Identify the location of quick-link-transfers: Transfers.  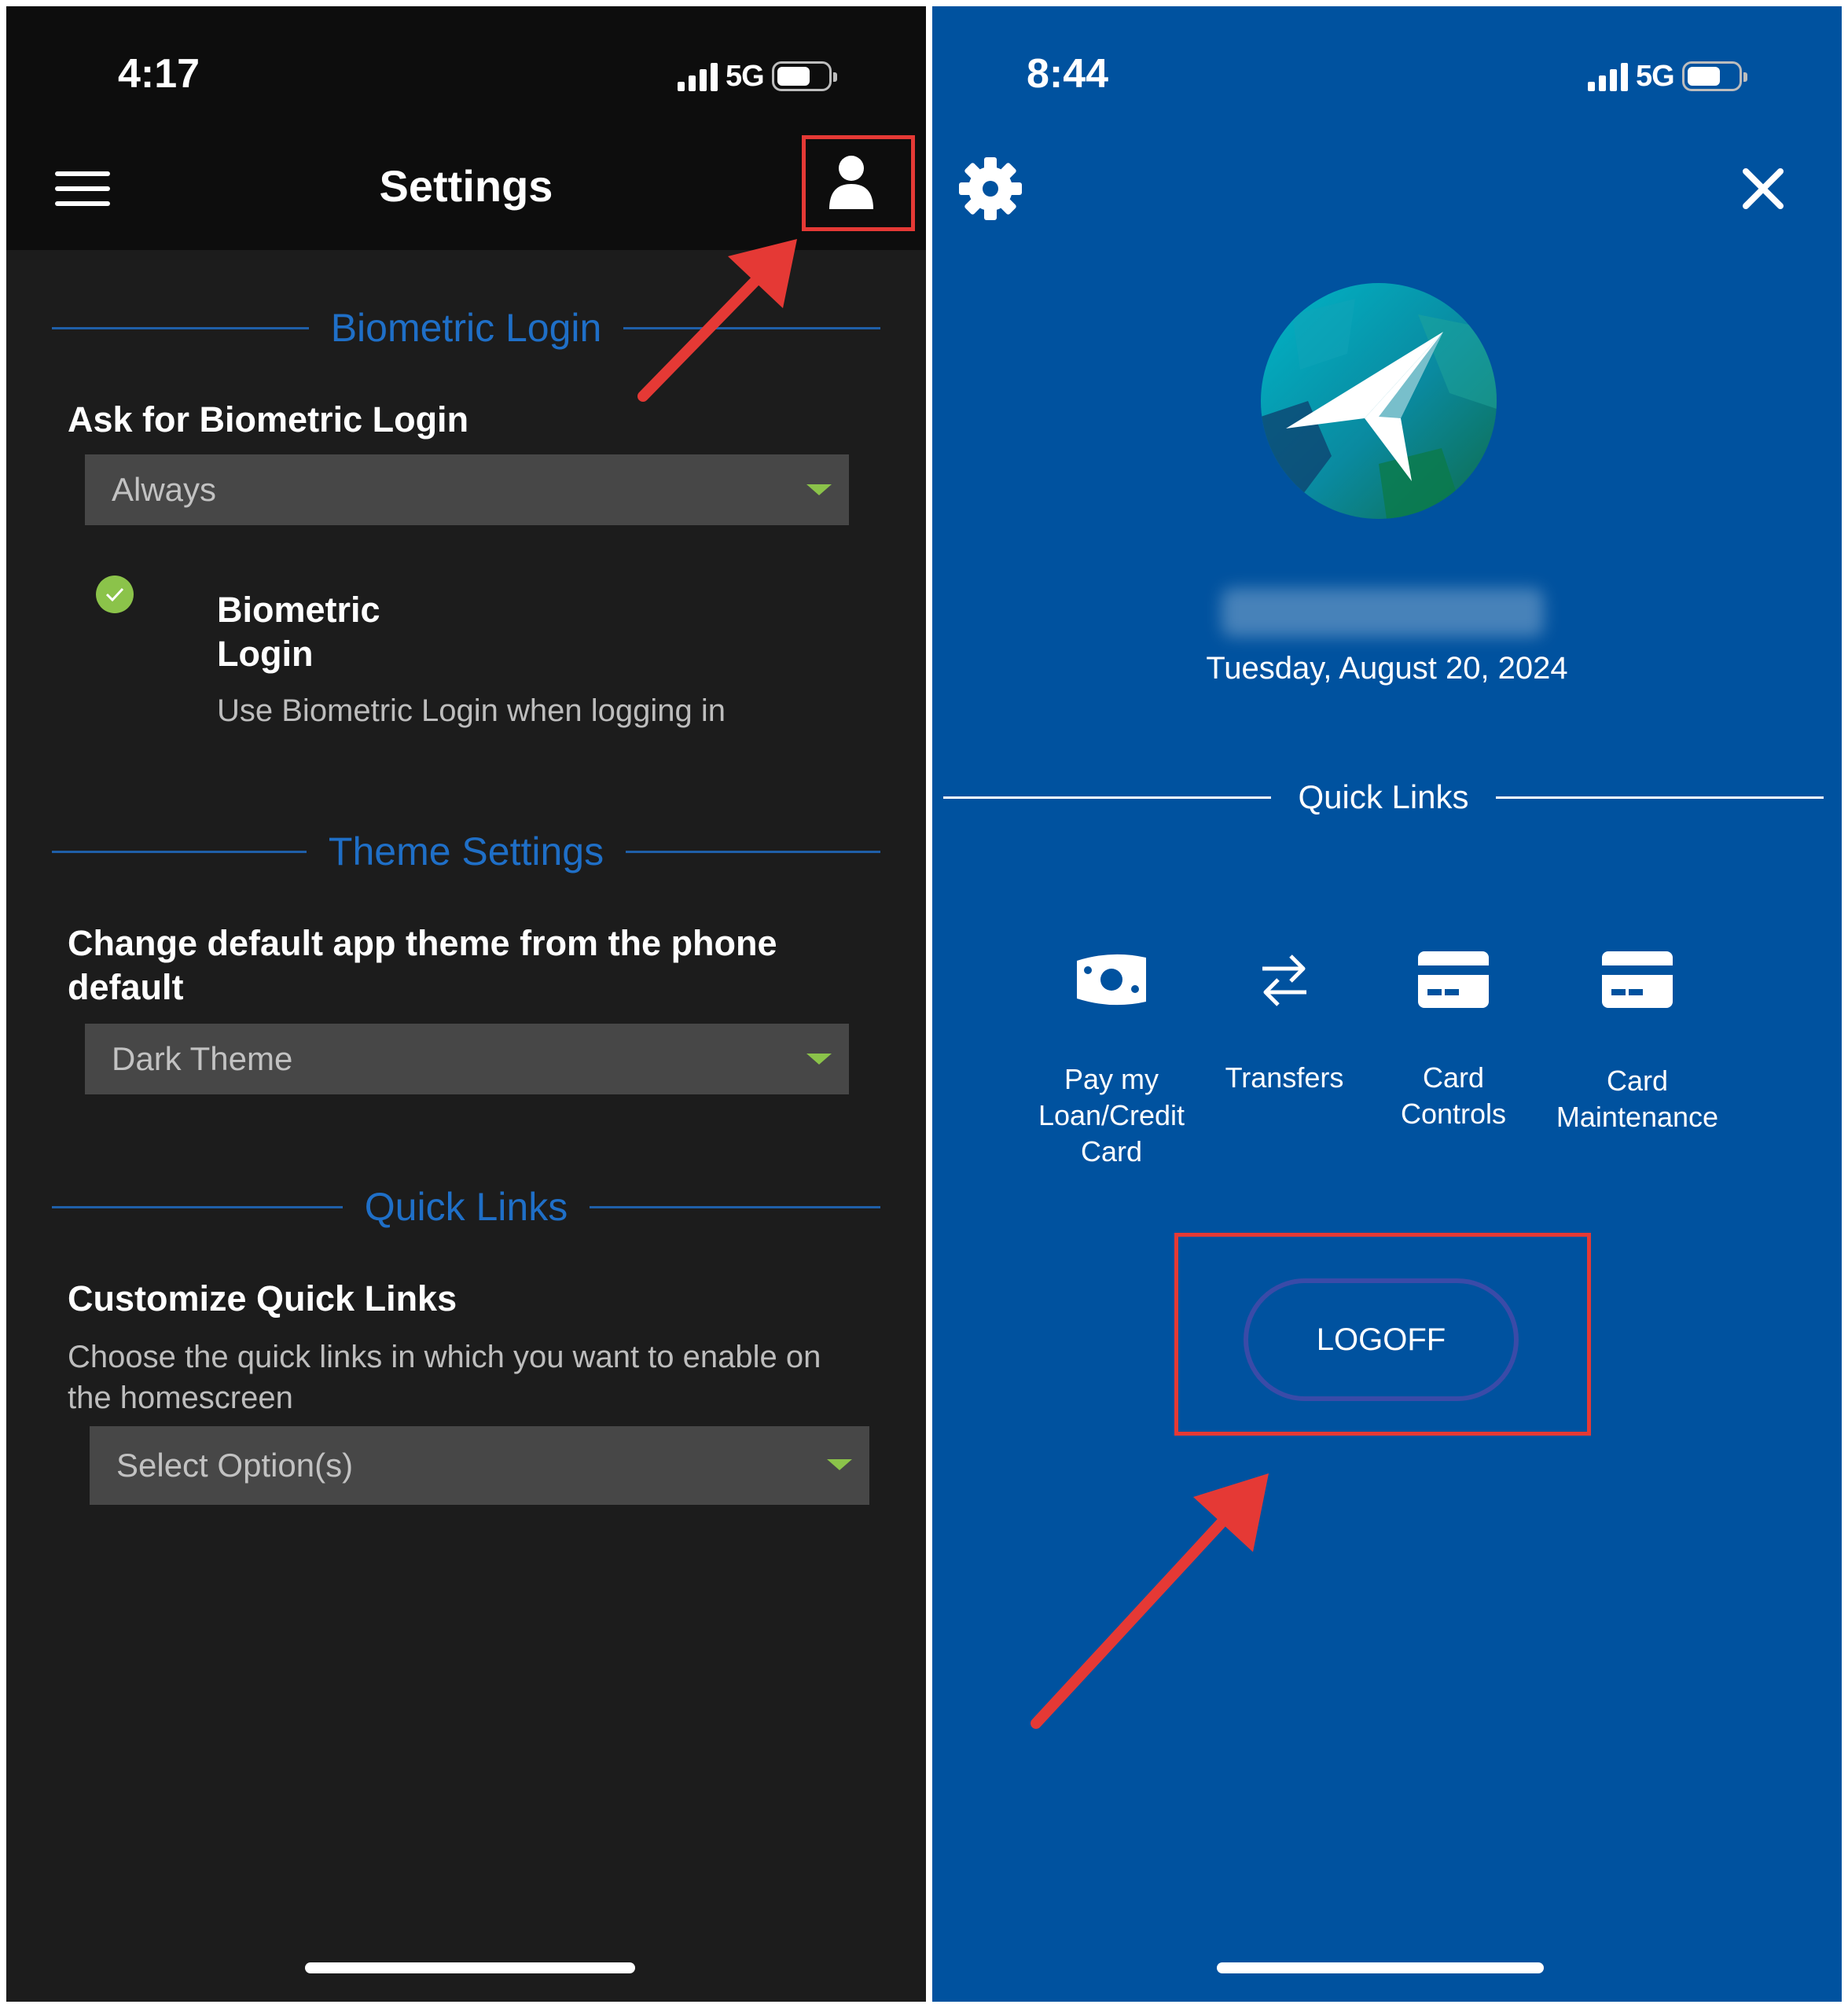
(1284, 1078).